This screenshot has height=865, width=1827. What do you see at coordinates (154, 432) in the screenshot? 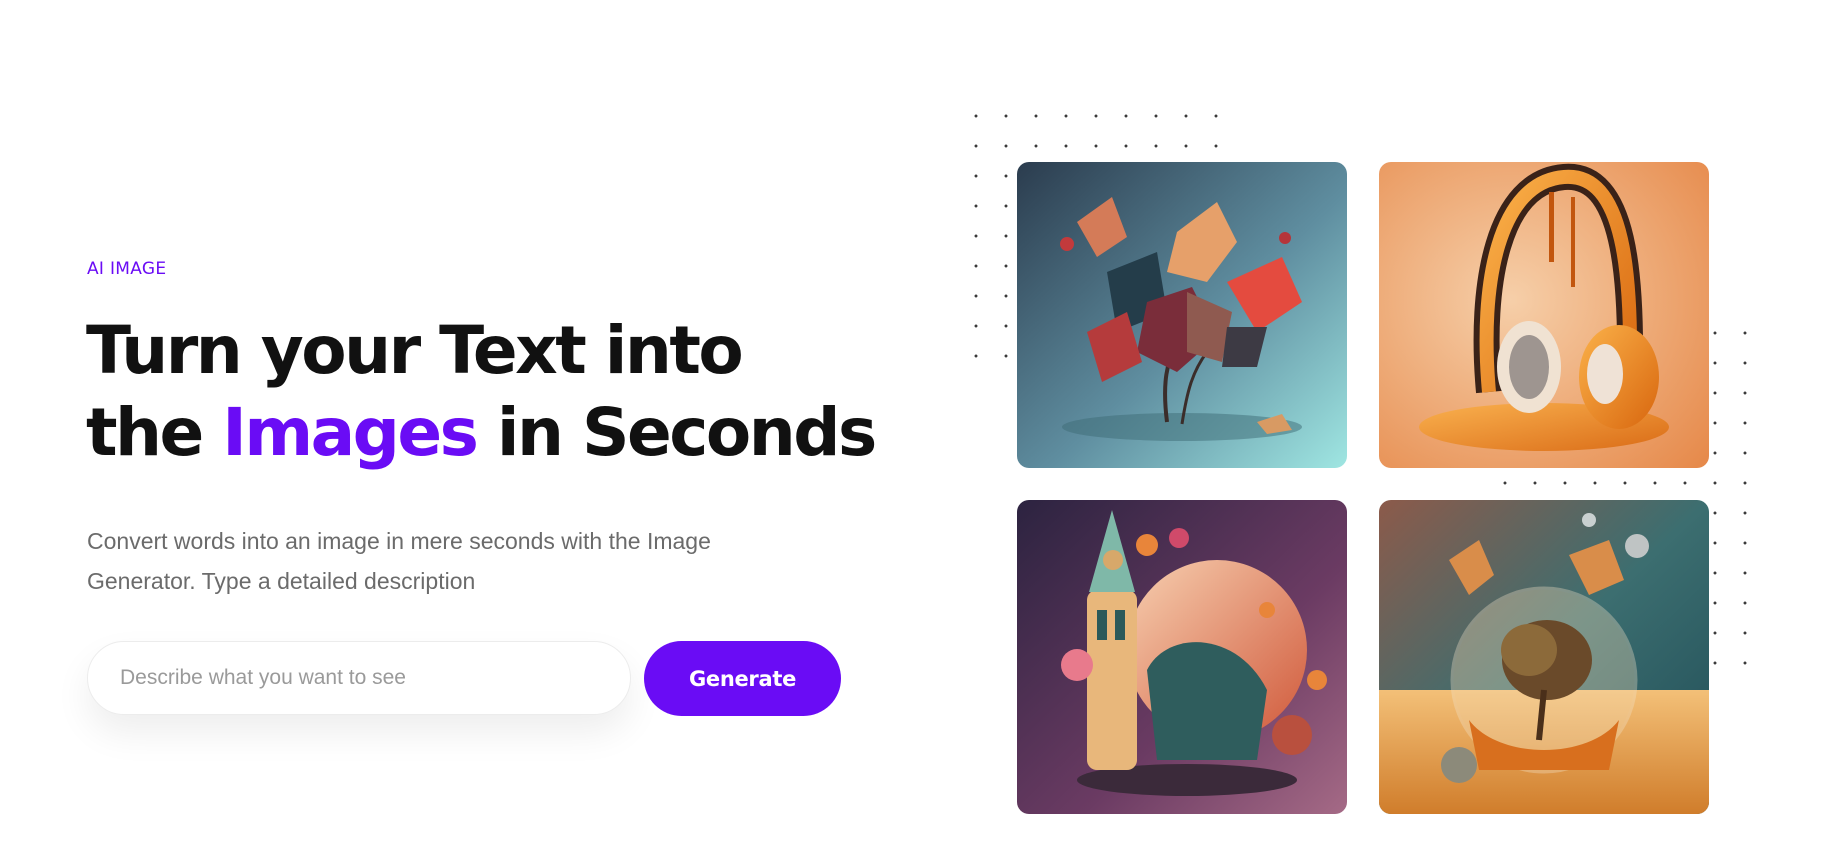
I see `headline-line-2-start: the` at bounding box center [154, 432].